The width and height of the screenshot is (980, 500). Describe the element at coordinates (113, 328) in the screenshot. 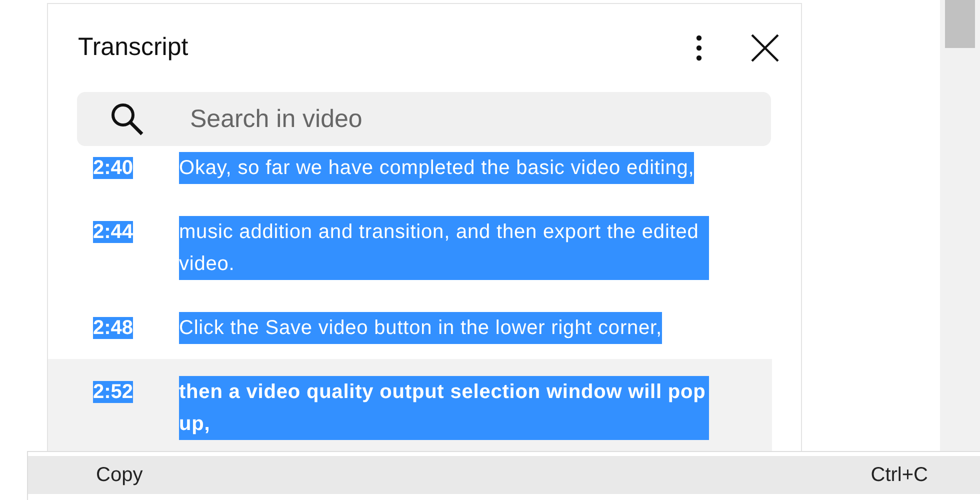

I see `timestamp: 2:48` at that location.